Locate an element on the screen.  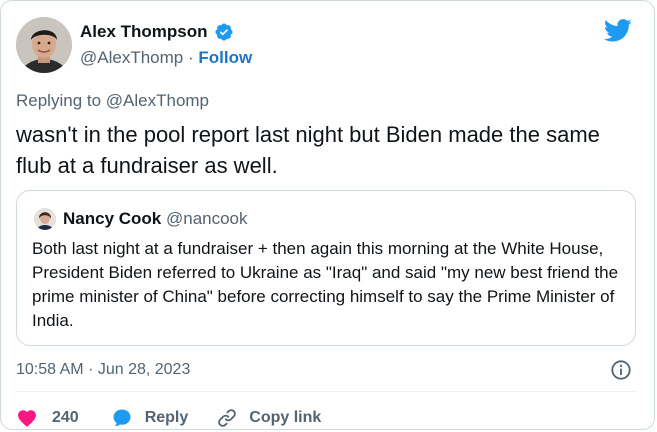
heart-icon is located at coordinates (27, 418).